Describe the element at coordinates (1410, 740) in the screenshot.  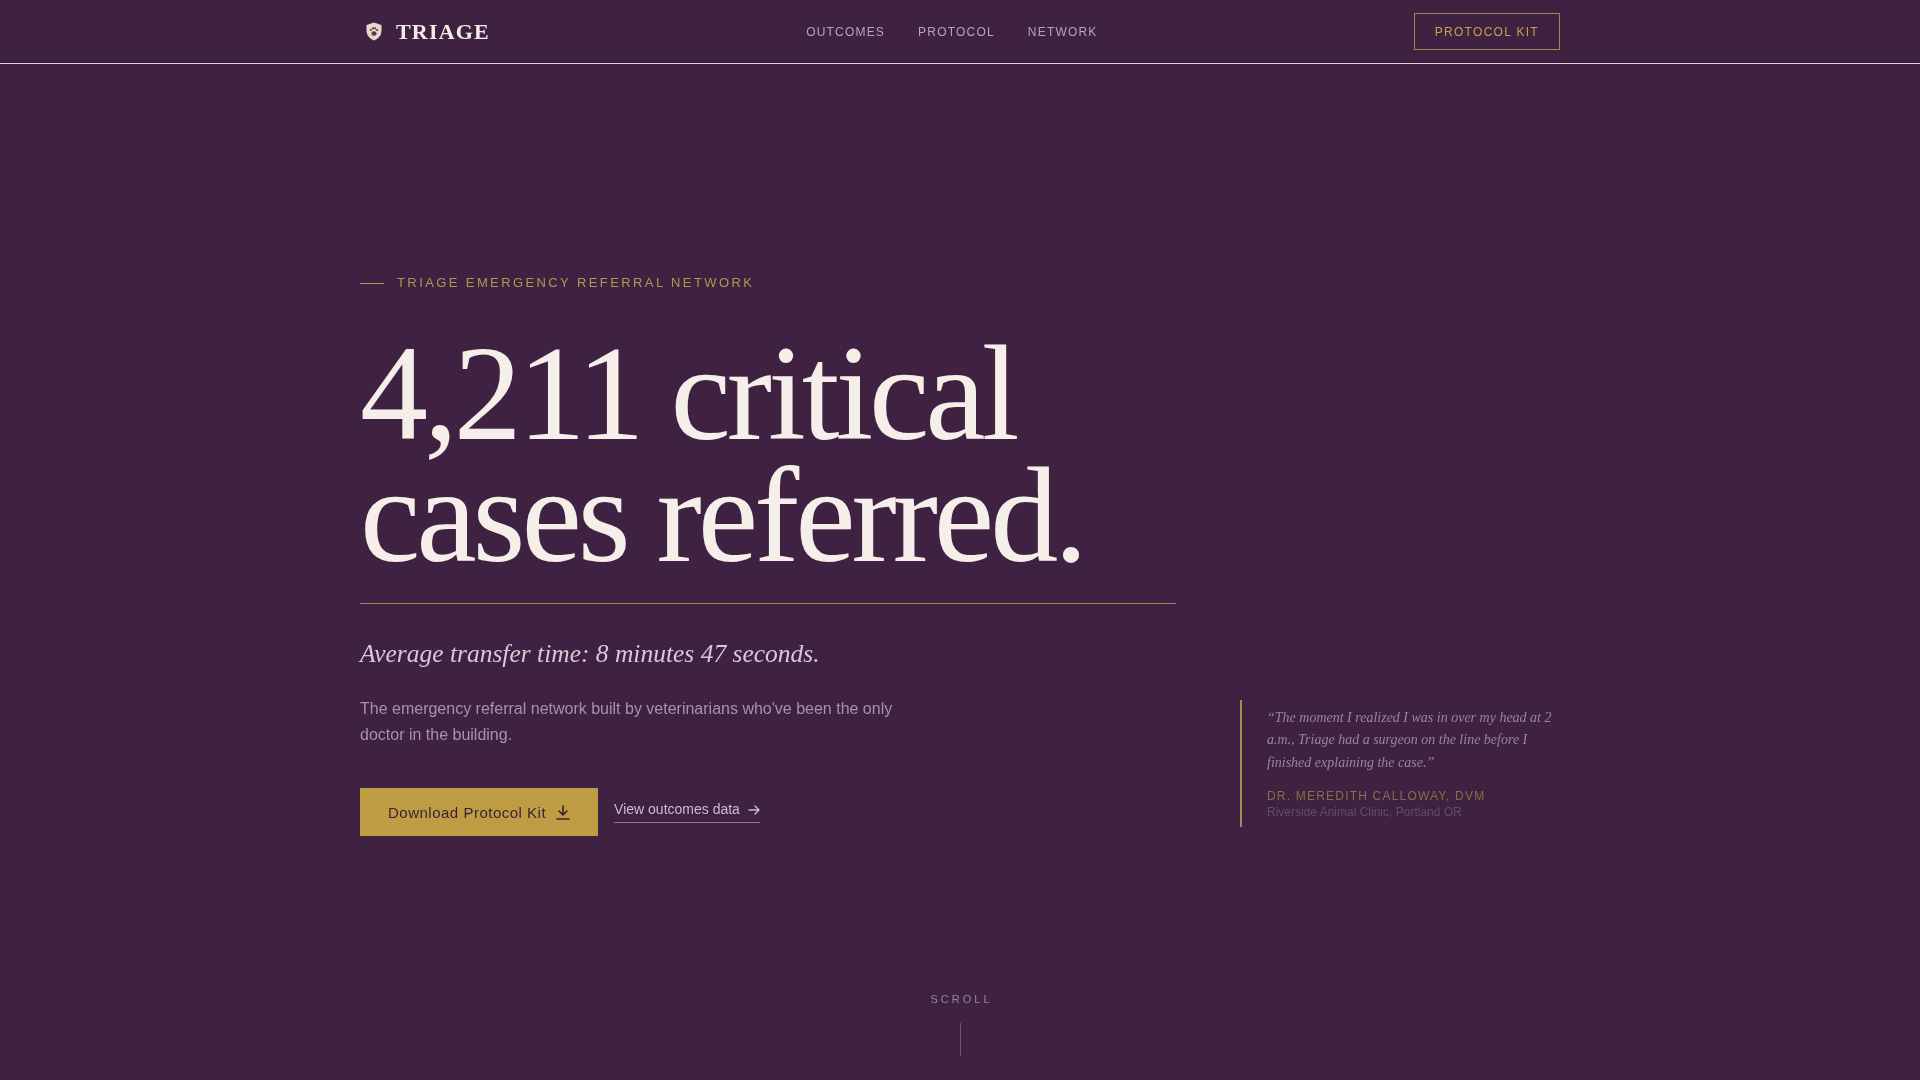
I see `testimonial-quote: “The moment I realized I was in over my head at 2 a.m., Triage had a surgeon on the line before I finished explaining the case.”` at that location.